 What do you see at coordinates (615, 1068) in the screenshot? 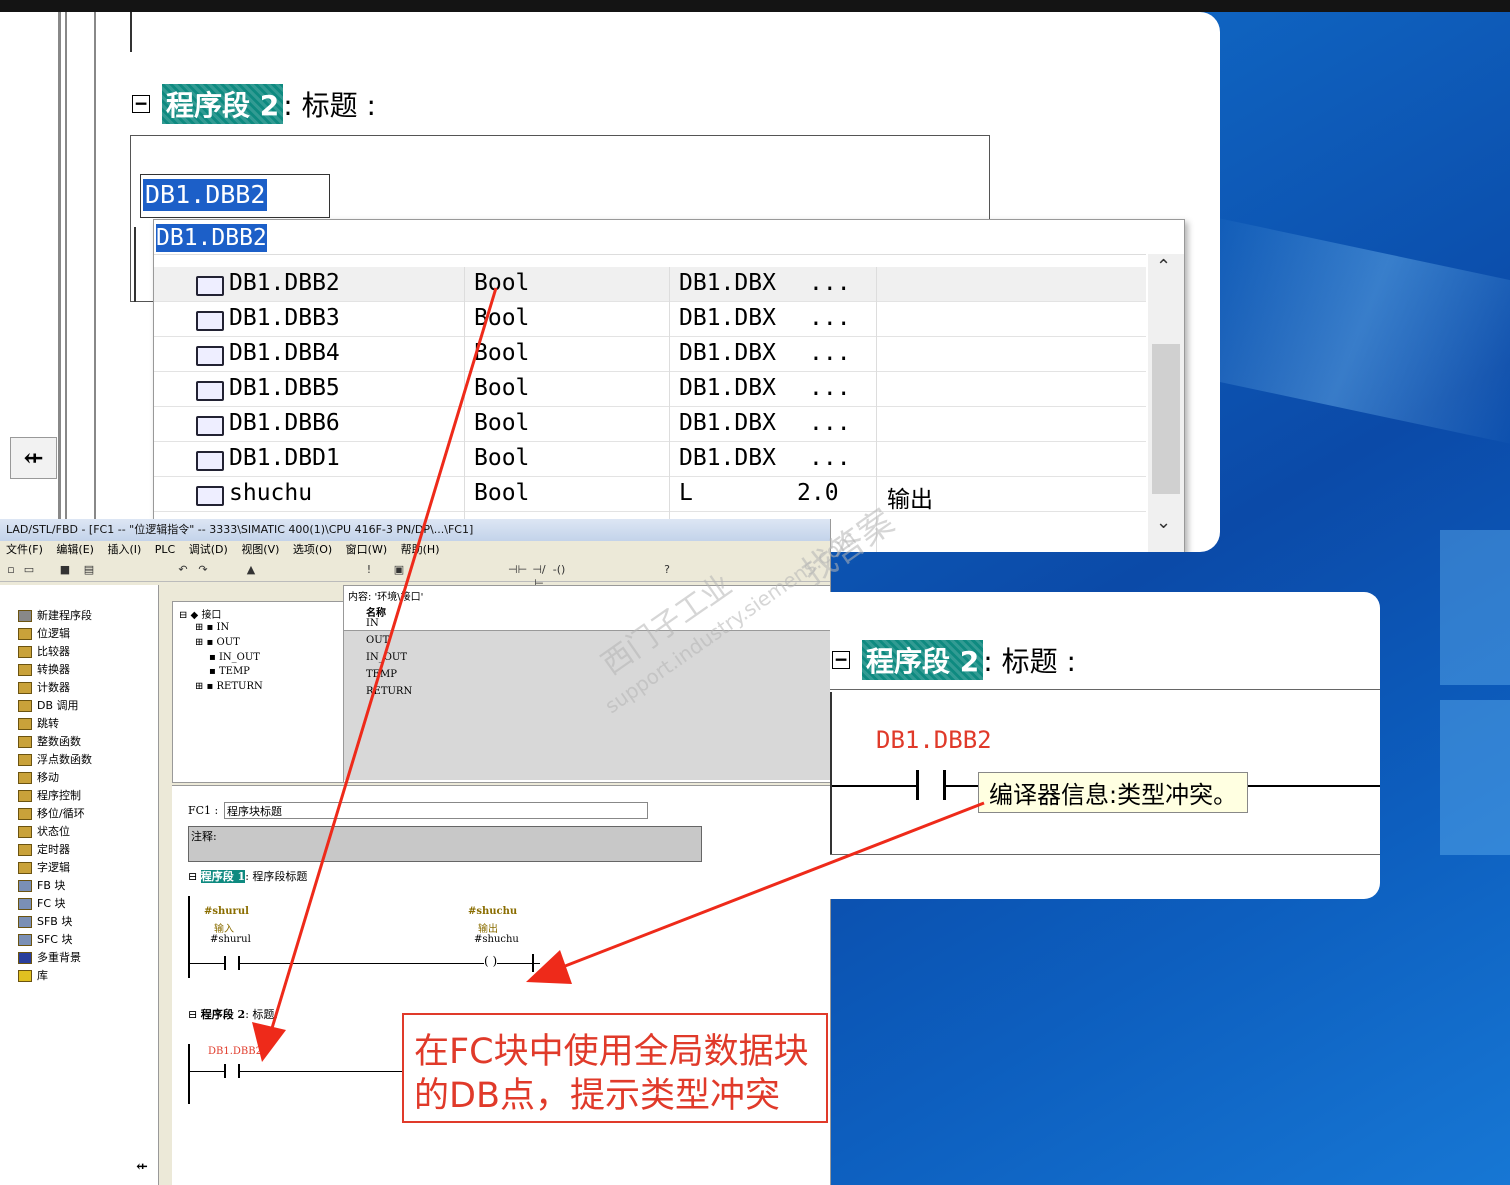
I see `annotation-callout: 在FC块中使用全局数据块 的DB点，提示类型冲突` at bounding box center [615, 1068].